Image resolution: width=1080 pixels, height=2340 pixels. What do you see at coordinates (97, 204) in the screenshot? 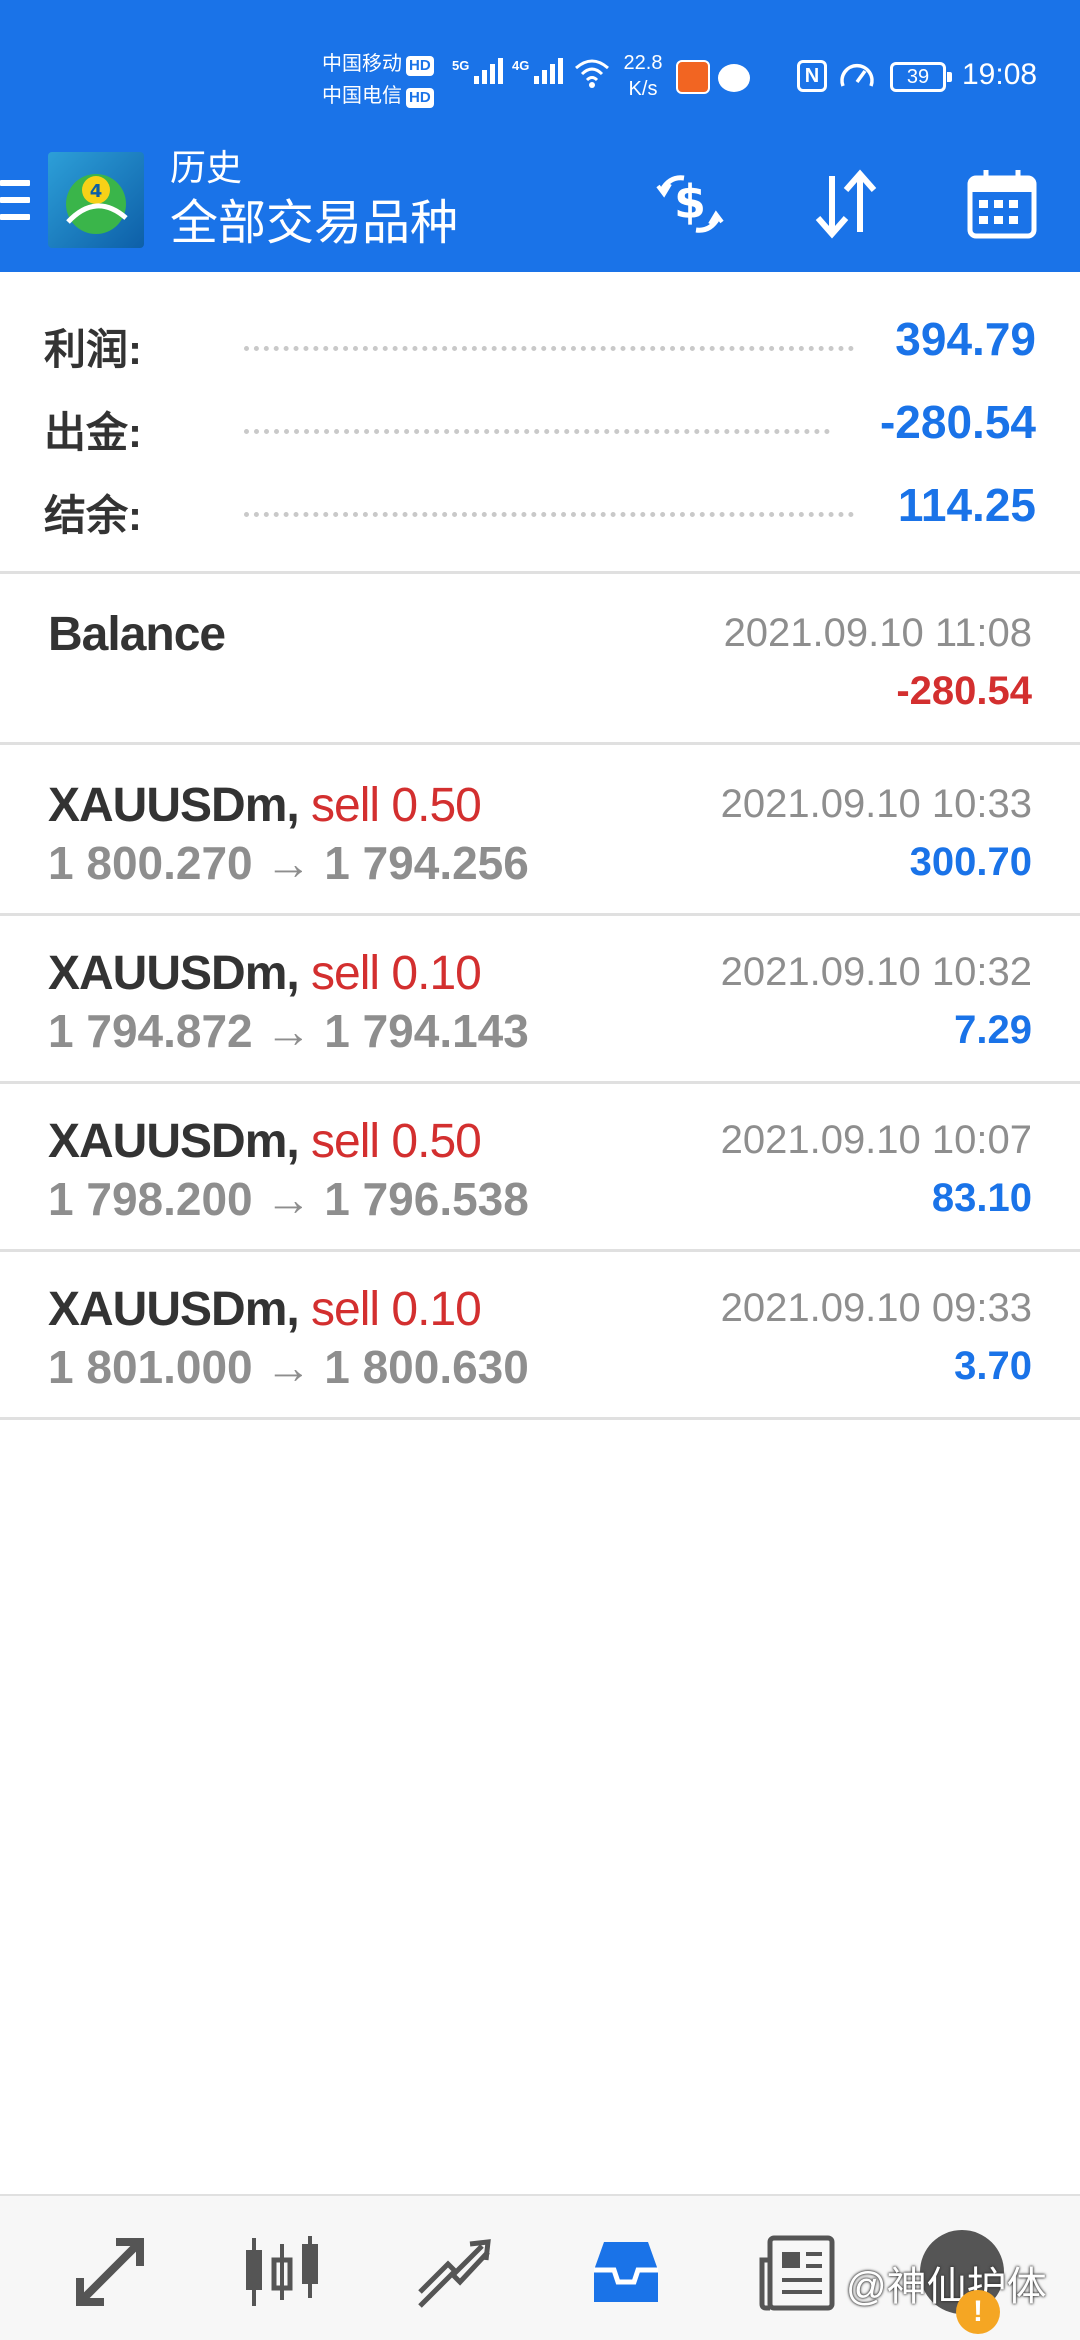
I see `metatrader-logo-icon: 4` at bounding box center [97, 204].